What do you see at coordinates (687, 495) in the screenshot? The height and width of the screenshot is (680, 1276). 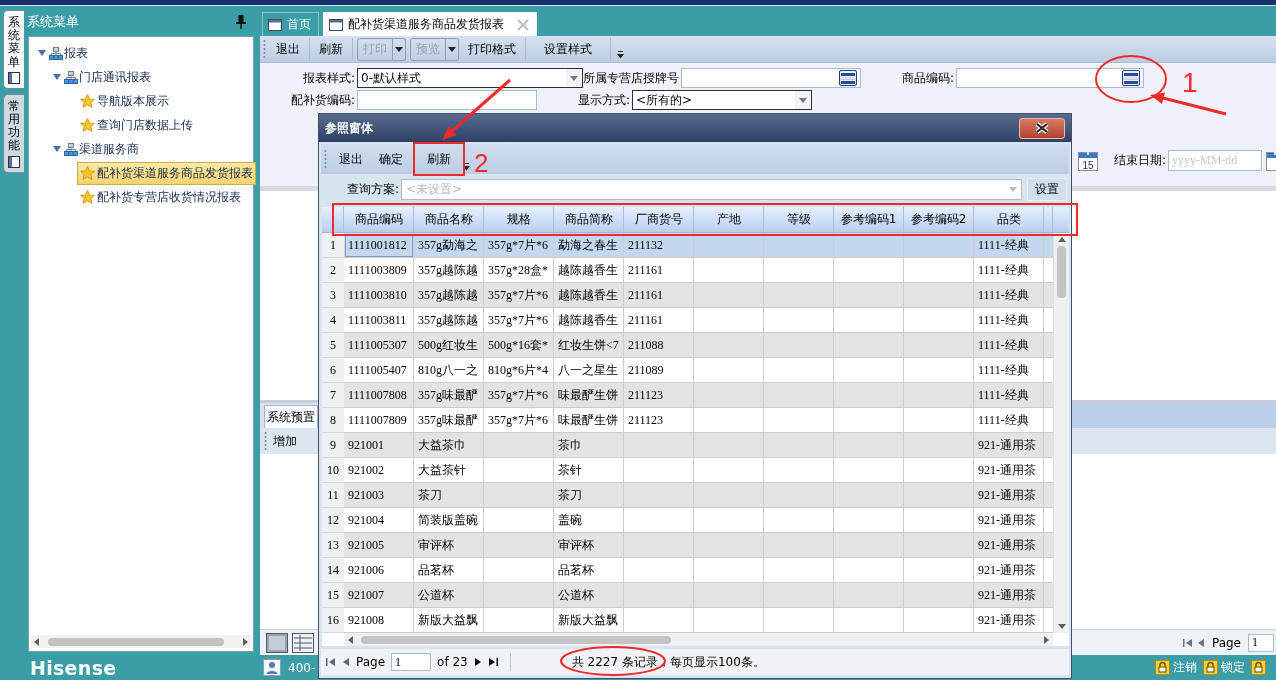 I see `table-row: 11 921003 茶刀 茶刀 921-通用茶` at bounding box center [687, 495].